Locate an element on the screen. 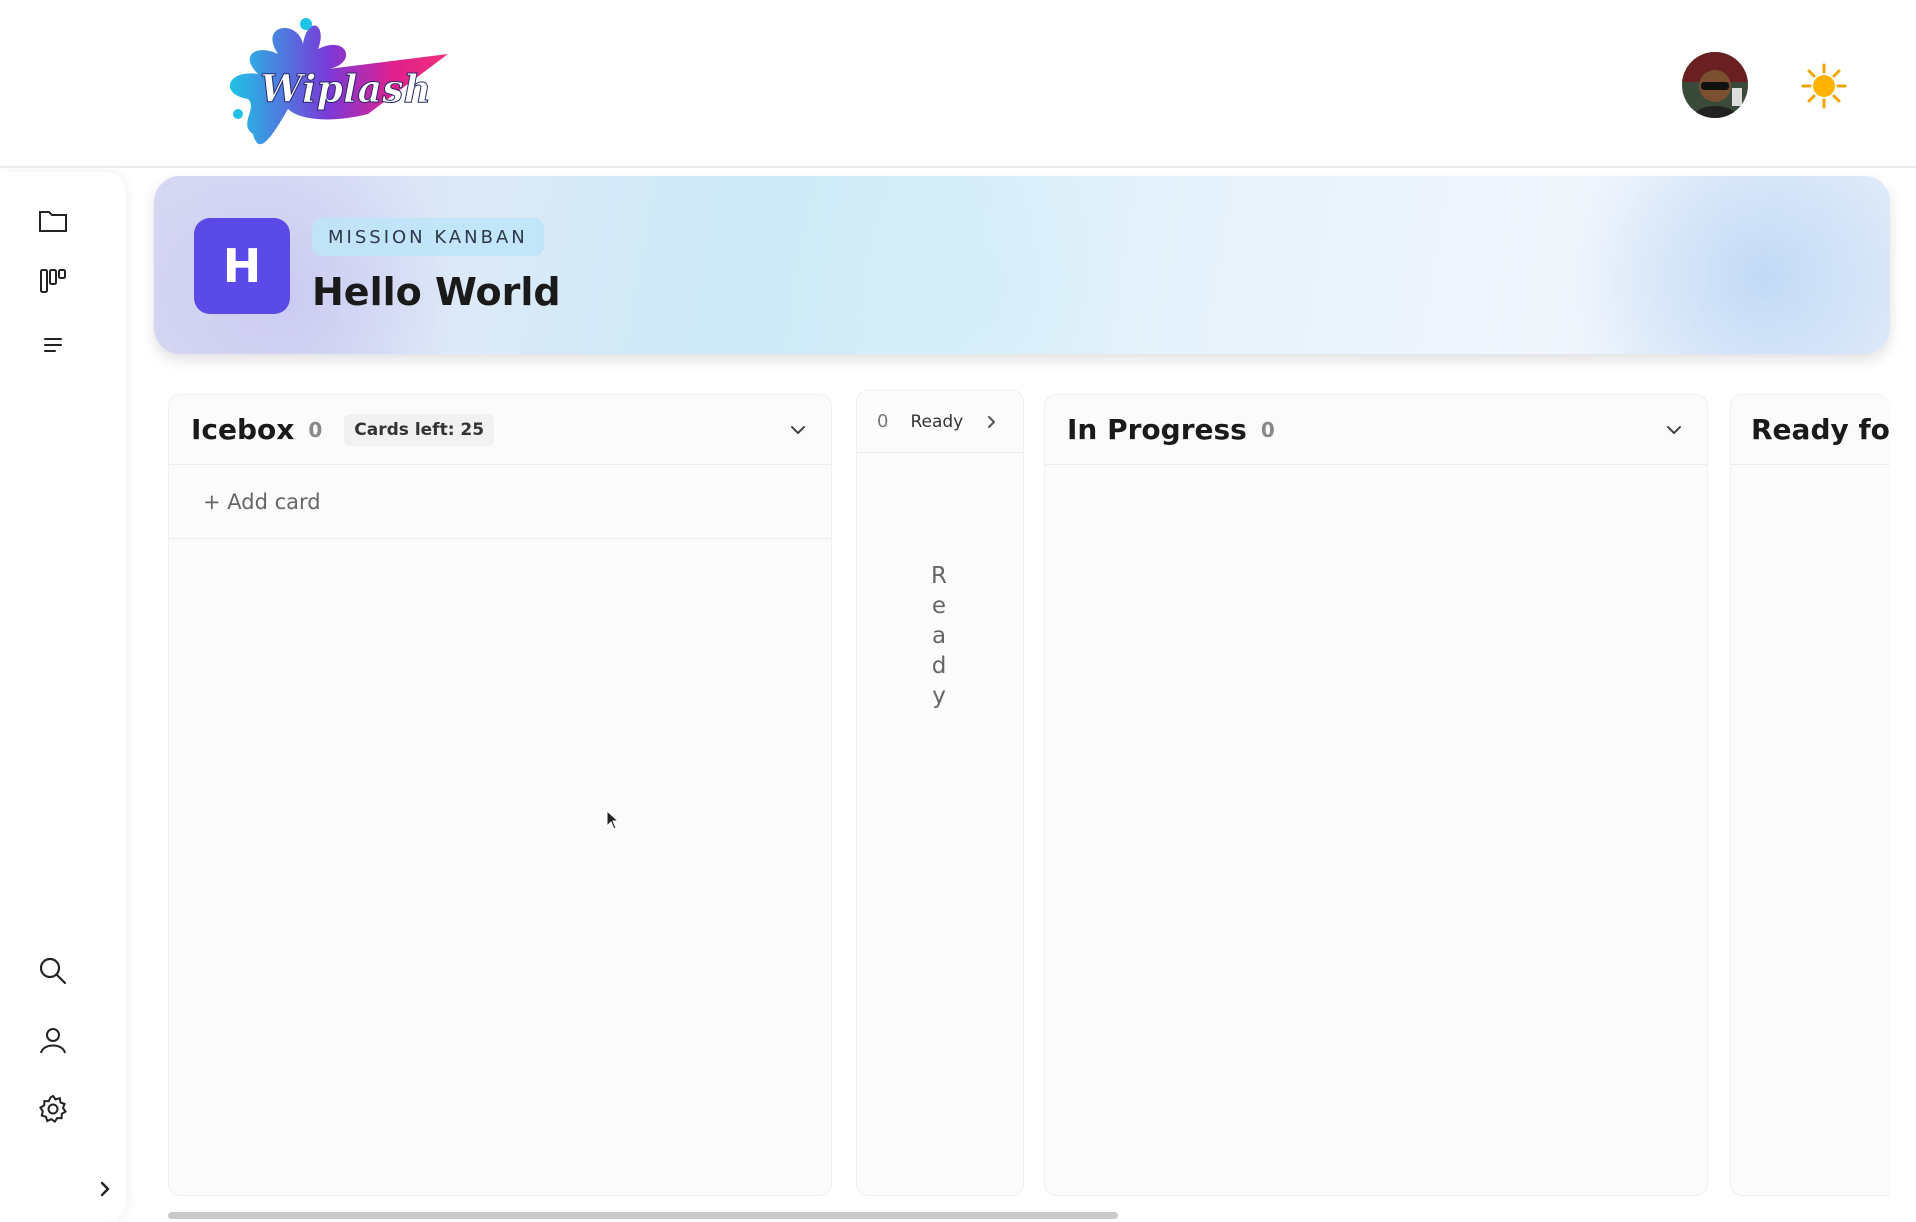 The image size is (1916, 1222). board-type-tag: MISSION KANBAN is located at coordinates (428, 237).